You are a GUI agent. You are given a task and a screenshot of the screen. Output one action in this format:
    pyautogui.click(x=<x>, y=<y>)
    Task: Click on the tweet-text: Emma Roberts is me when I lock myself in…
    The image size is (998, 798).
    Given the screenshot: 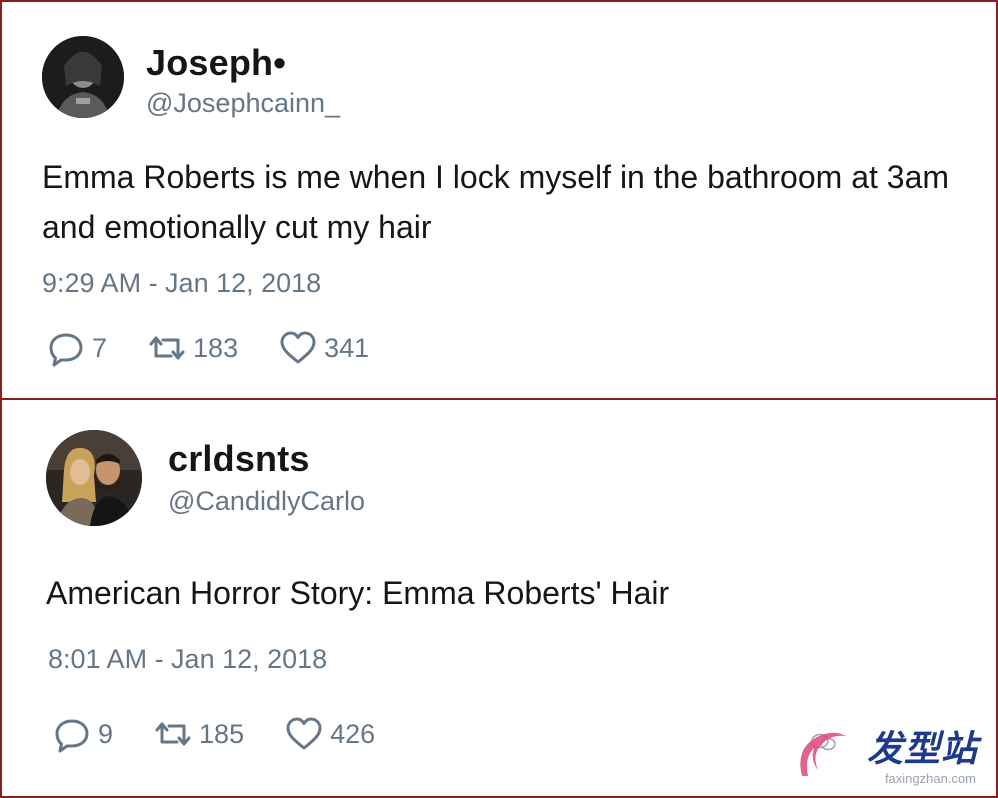 What is the action you would take?
    pyautogui.click(x=496, y=202)
    